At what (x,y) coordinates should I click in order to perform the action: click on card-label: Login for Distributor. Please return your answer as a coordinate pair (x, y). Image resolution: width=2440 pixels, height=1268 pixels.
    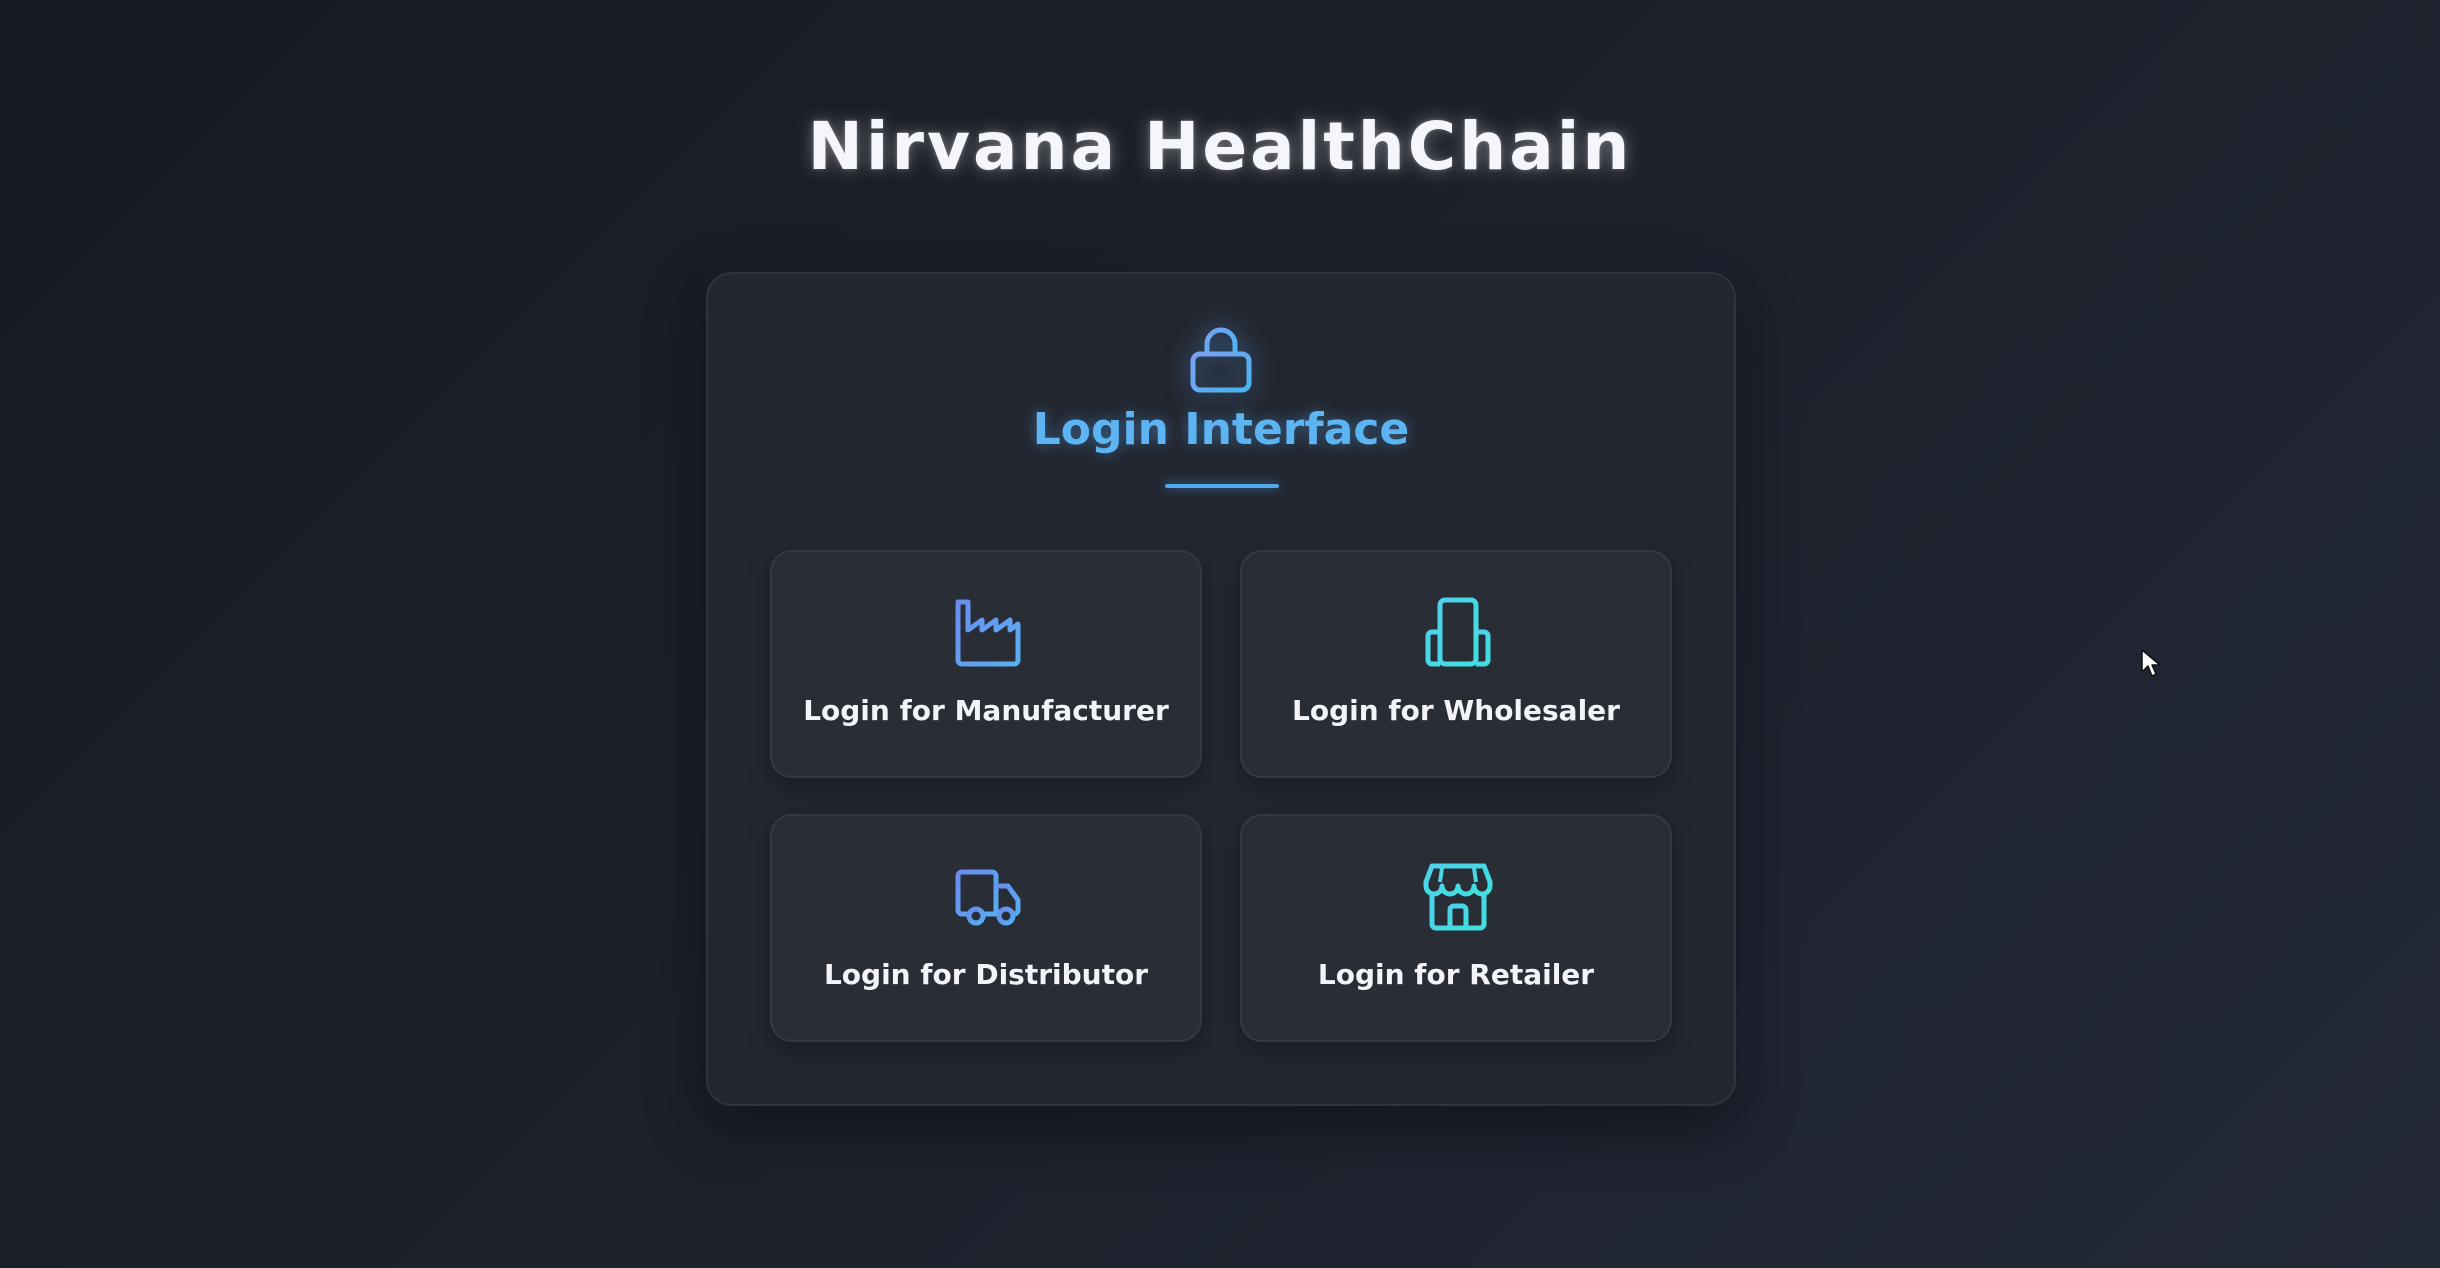
    Looking at the image, I should click on (986, 974).